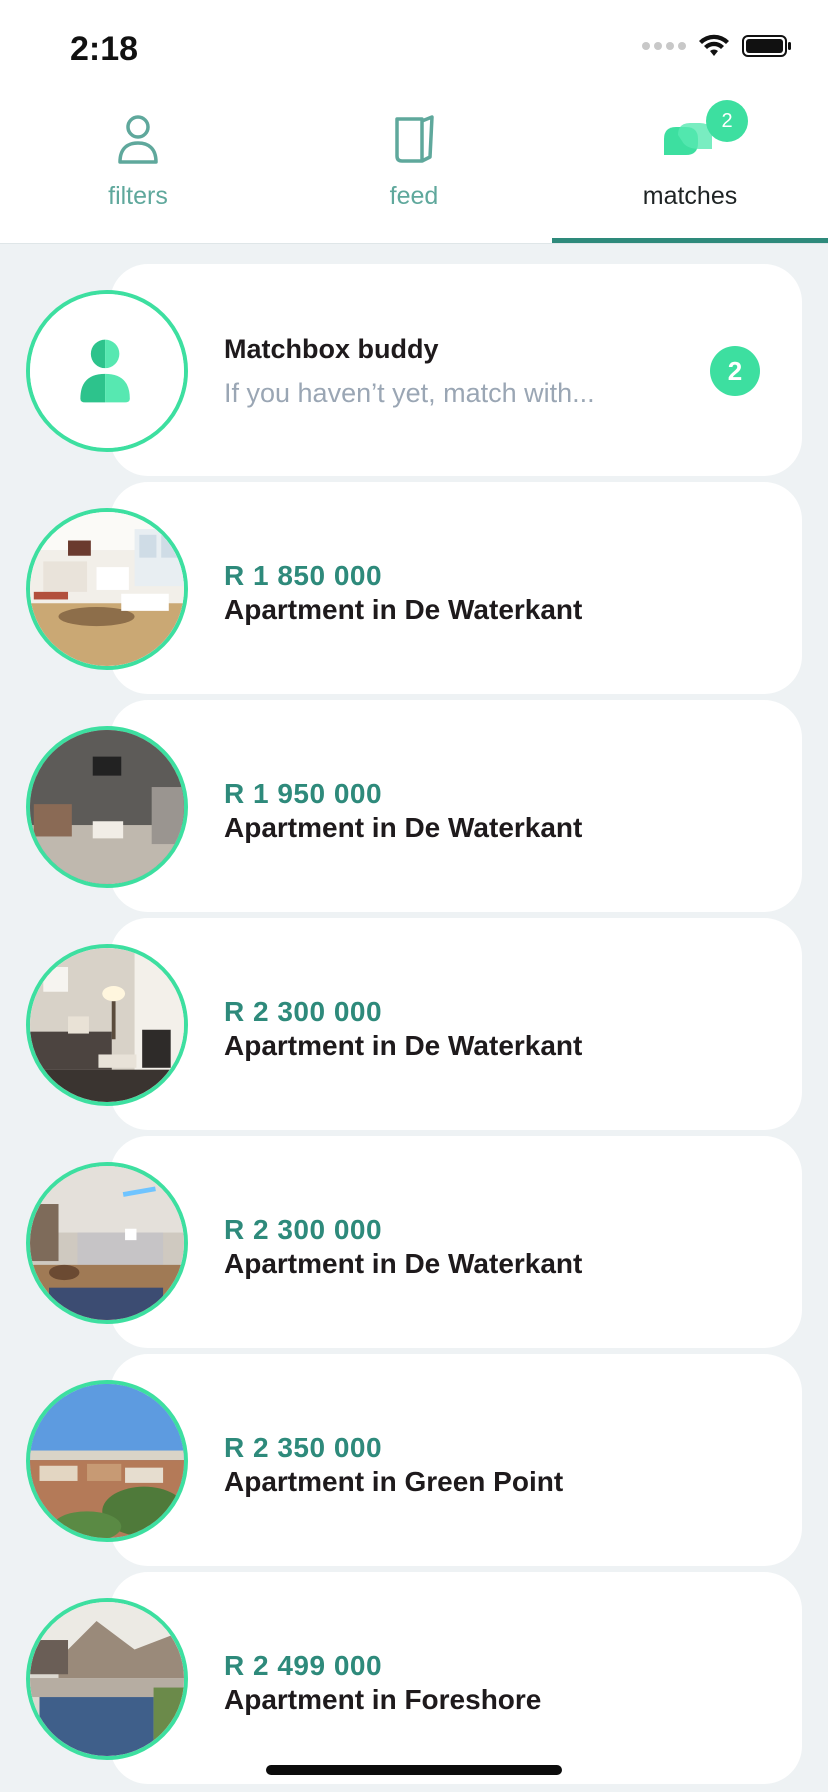 This screenshot has width=828, height=1792. I want to click on status-indicators, so click(717, 46).